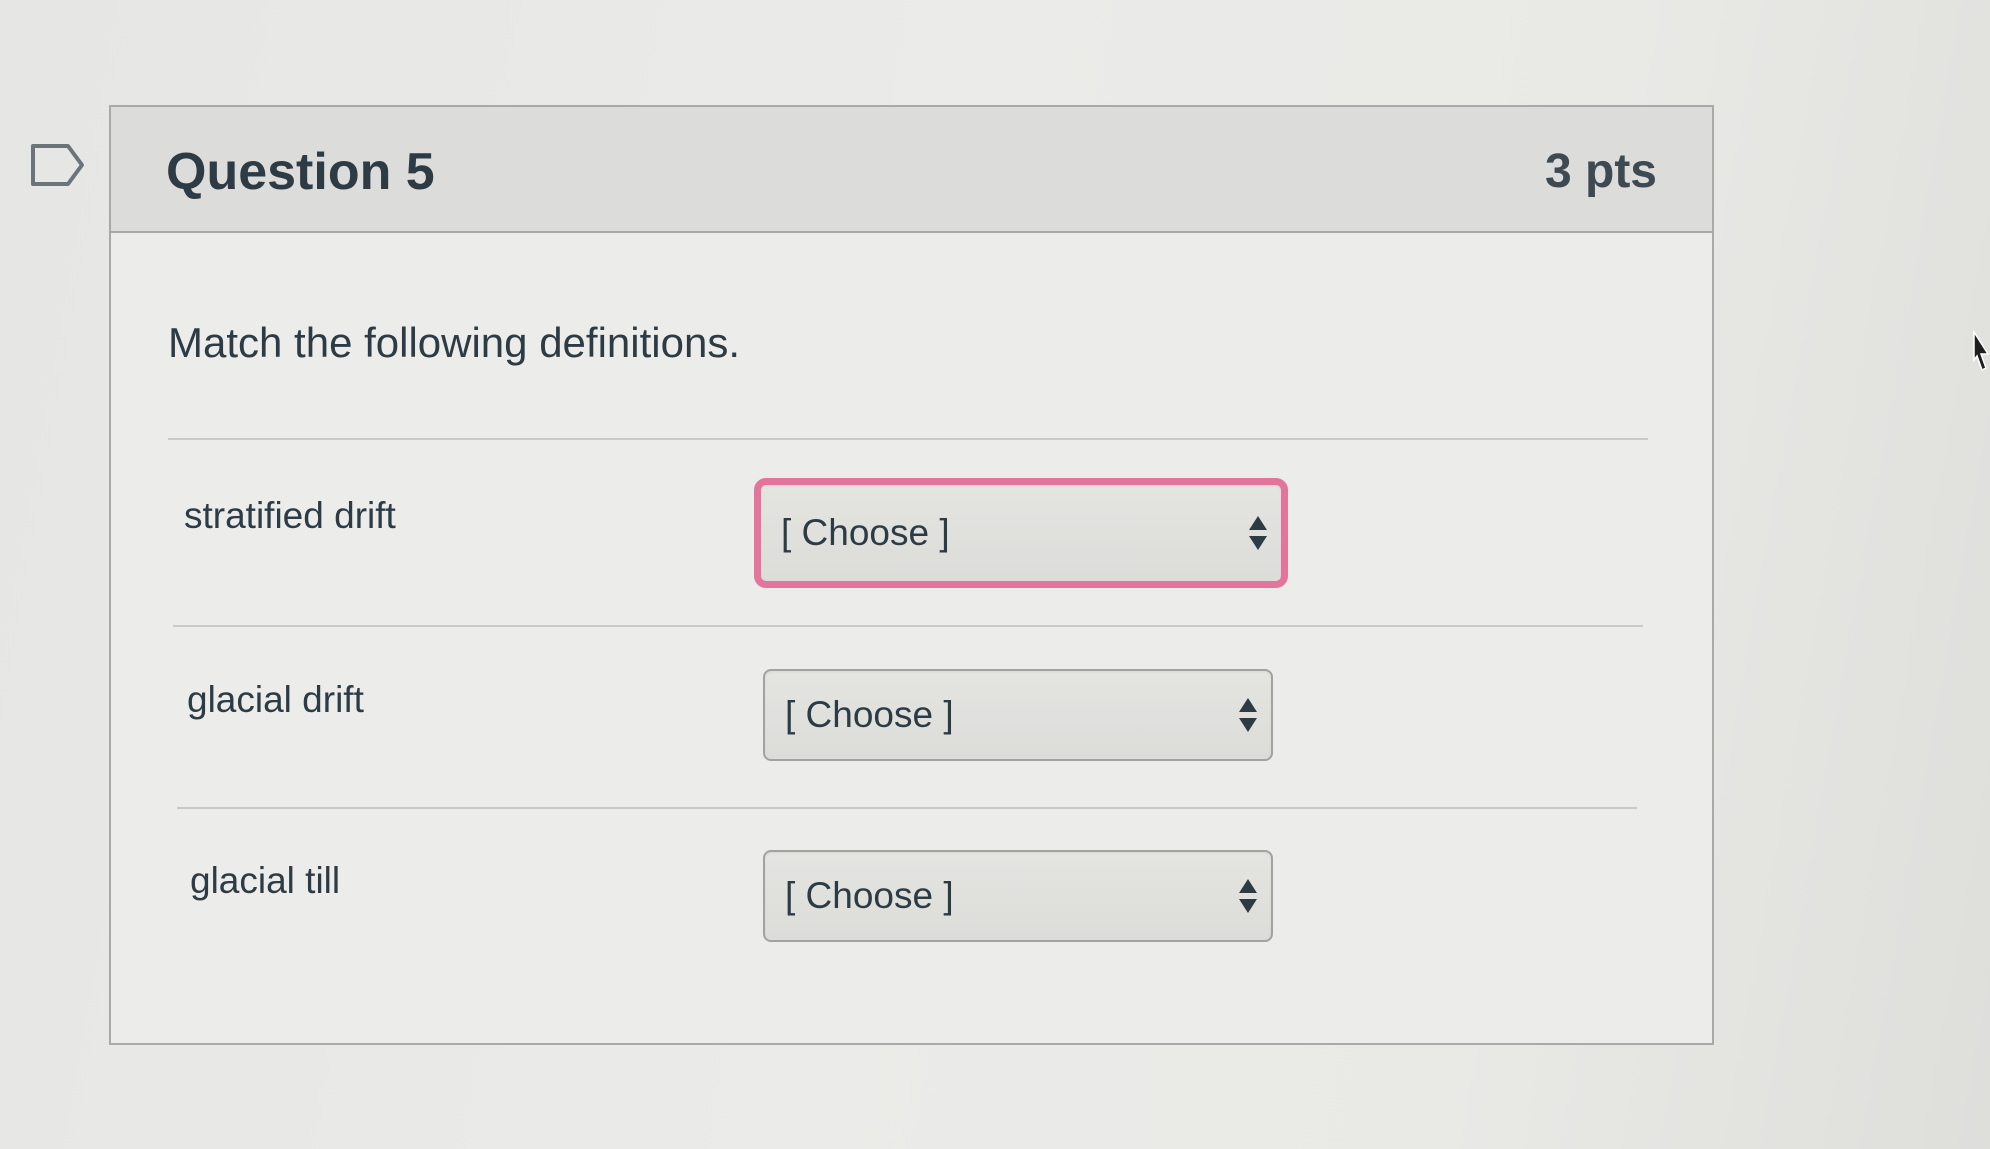 The width and height of the screenshot is (1990, 1149). What do you see at coordinates (1018, 715) in the screenshot?
I see `match-select-glacial-drift: [ Choose ]` at bounding box center [1018, 715].